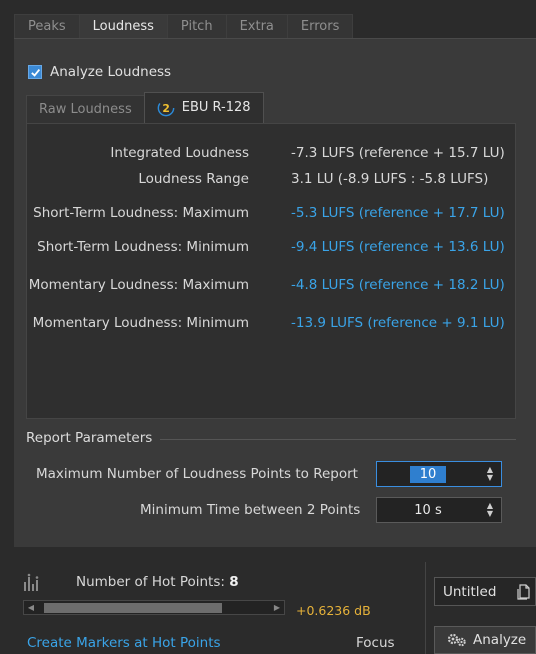 This screenshot has width=536, height=654. What do you see at coordinates (470, 591) in the screenshot?
I see `file-selector-value: Untitled` at bounding box center [470, 591].